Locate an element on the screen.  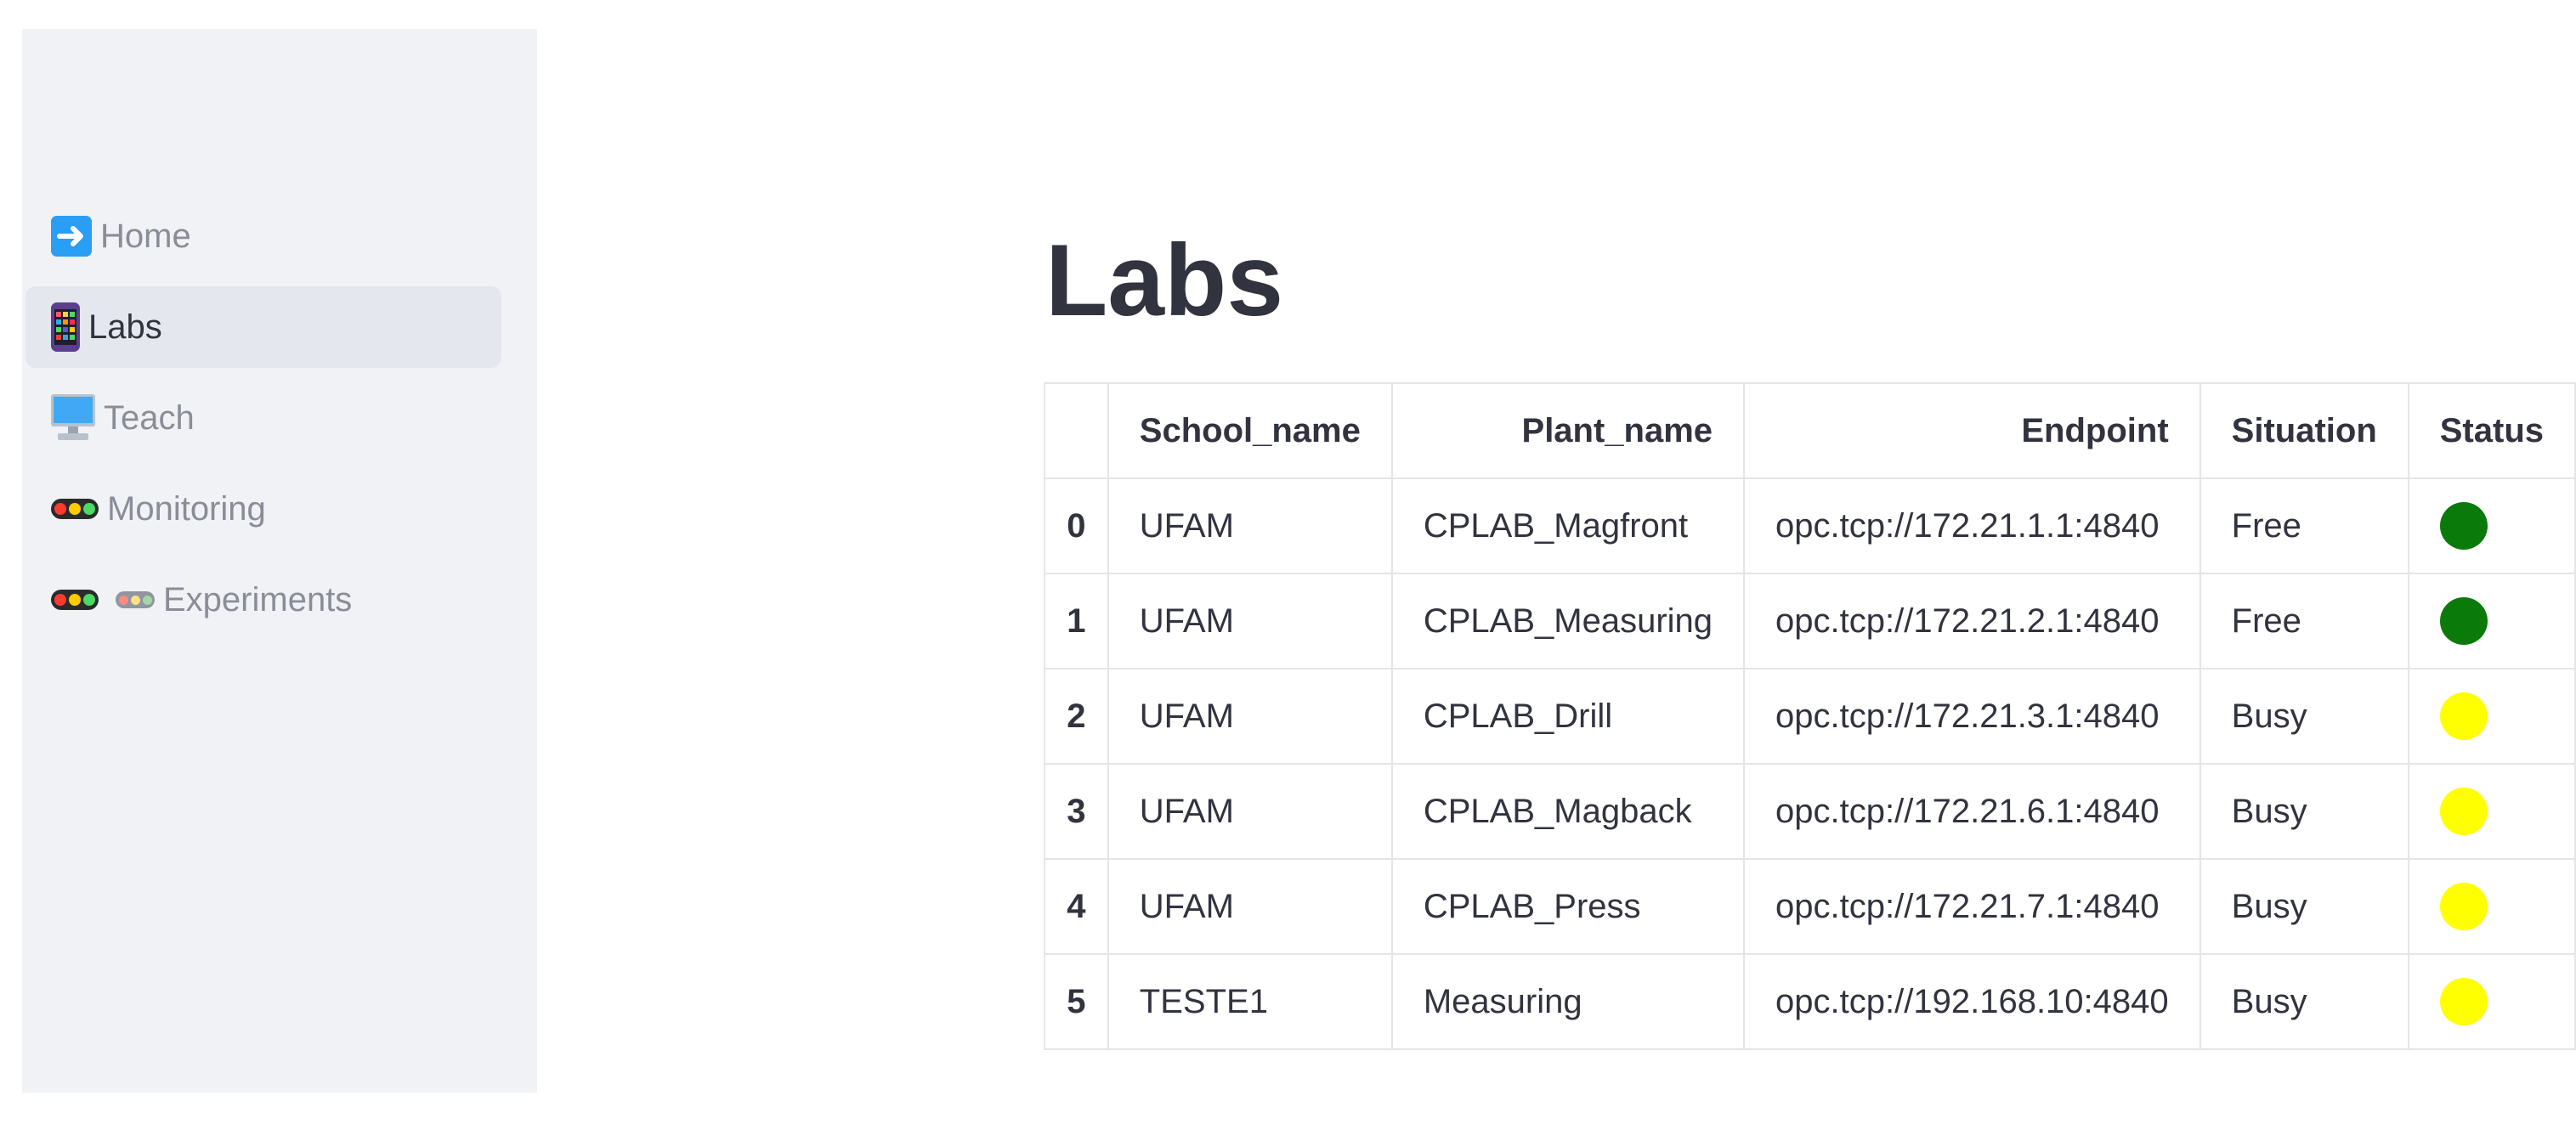
endpoint-cell: opc.tcp://172.21.1.1:4840 is located at coordinates (1972, 525).